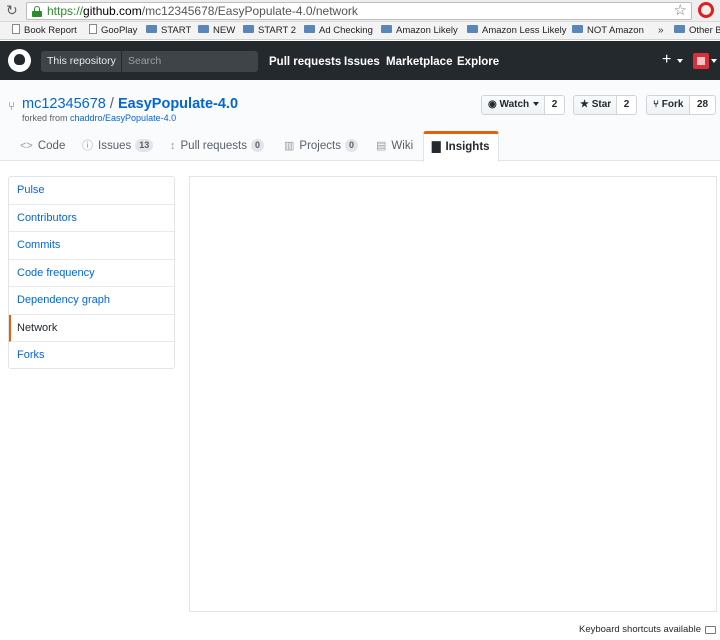 This screenshot has height=640, width=720. I want to click on bookmark-item-other: Other Bo, so click(697, 31).